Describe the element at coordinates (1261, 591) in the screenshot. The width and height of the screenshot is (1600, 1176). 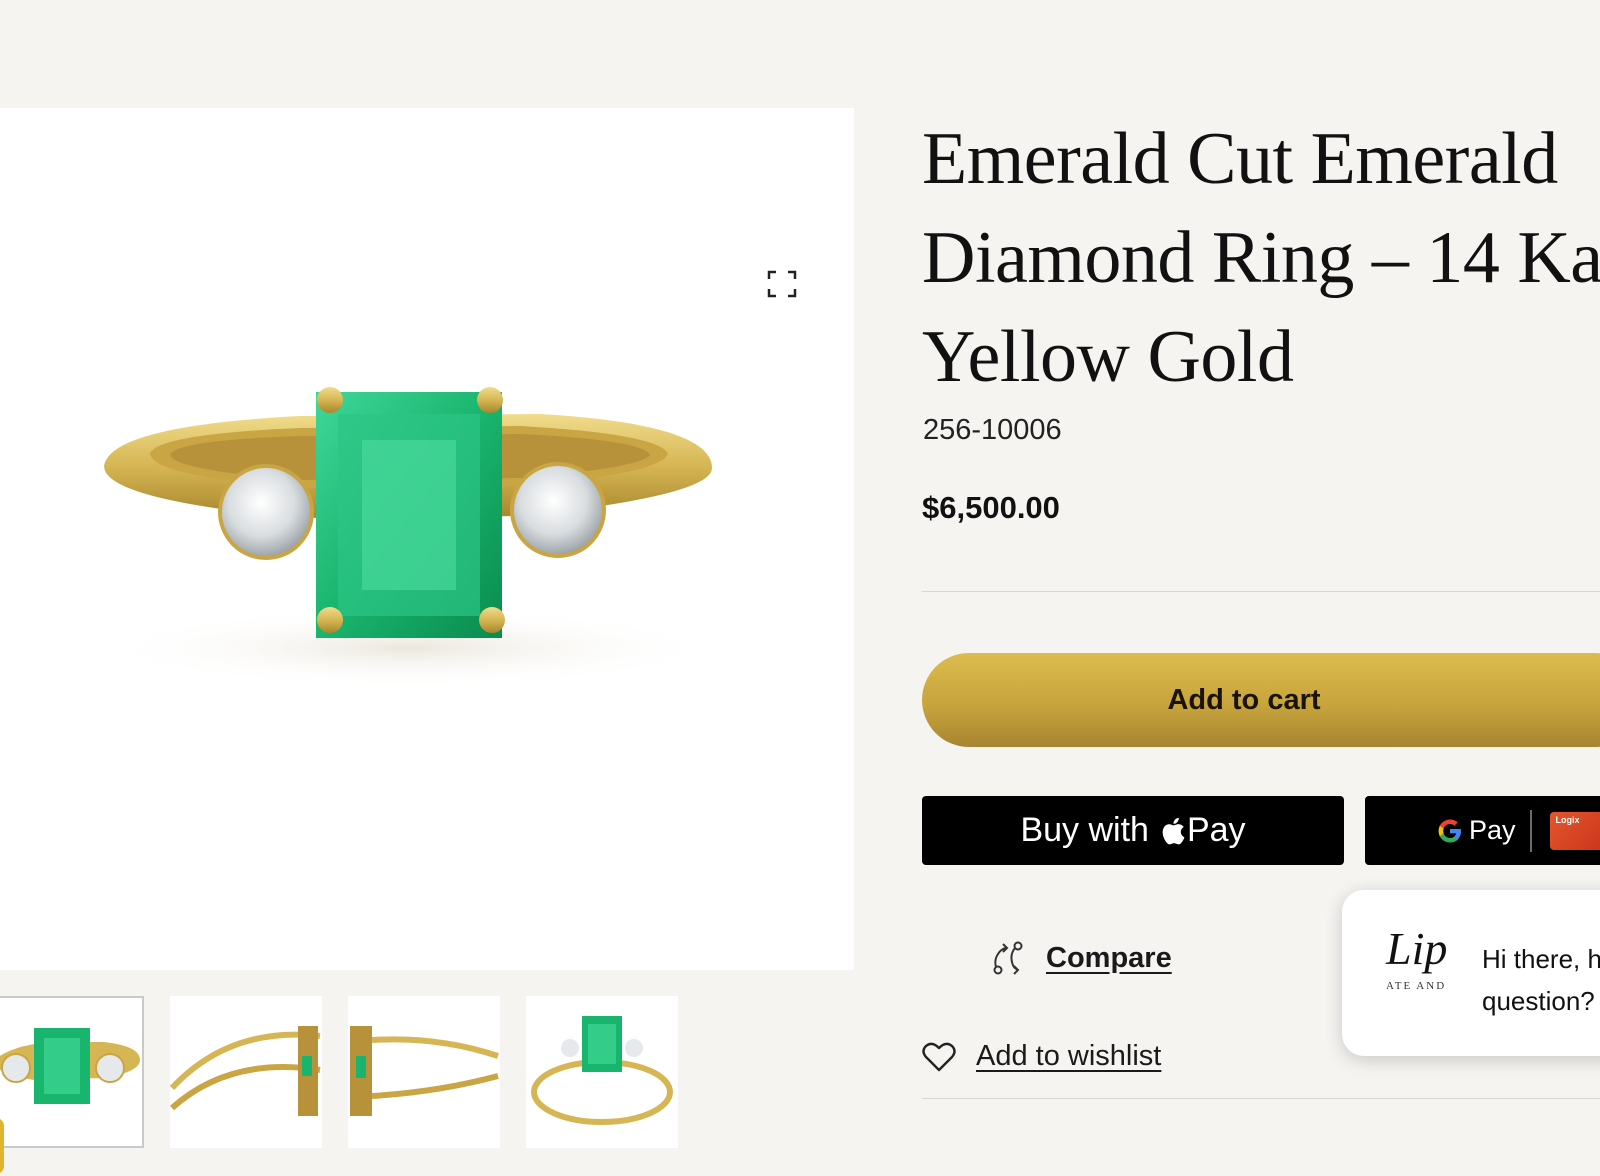
I see `divider-top` at that location.